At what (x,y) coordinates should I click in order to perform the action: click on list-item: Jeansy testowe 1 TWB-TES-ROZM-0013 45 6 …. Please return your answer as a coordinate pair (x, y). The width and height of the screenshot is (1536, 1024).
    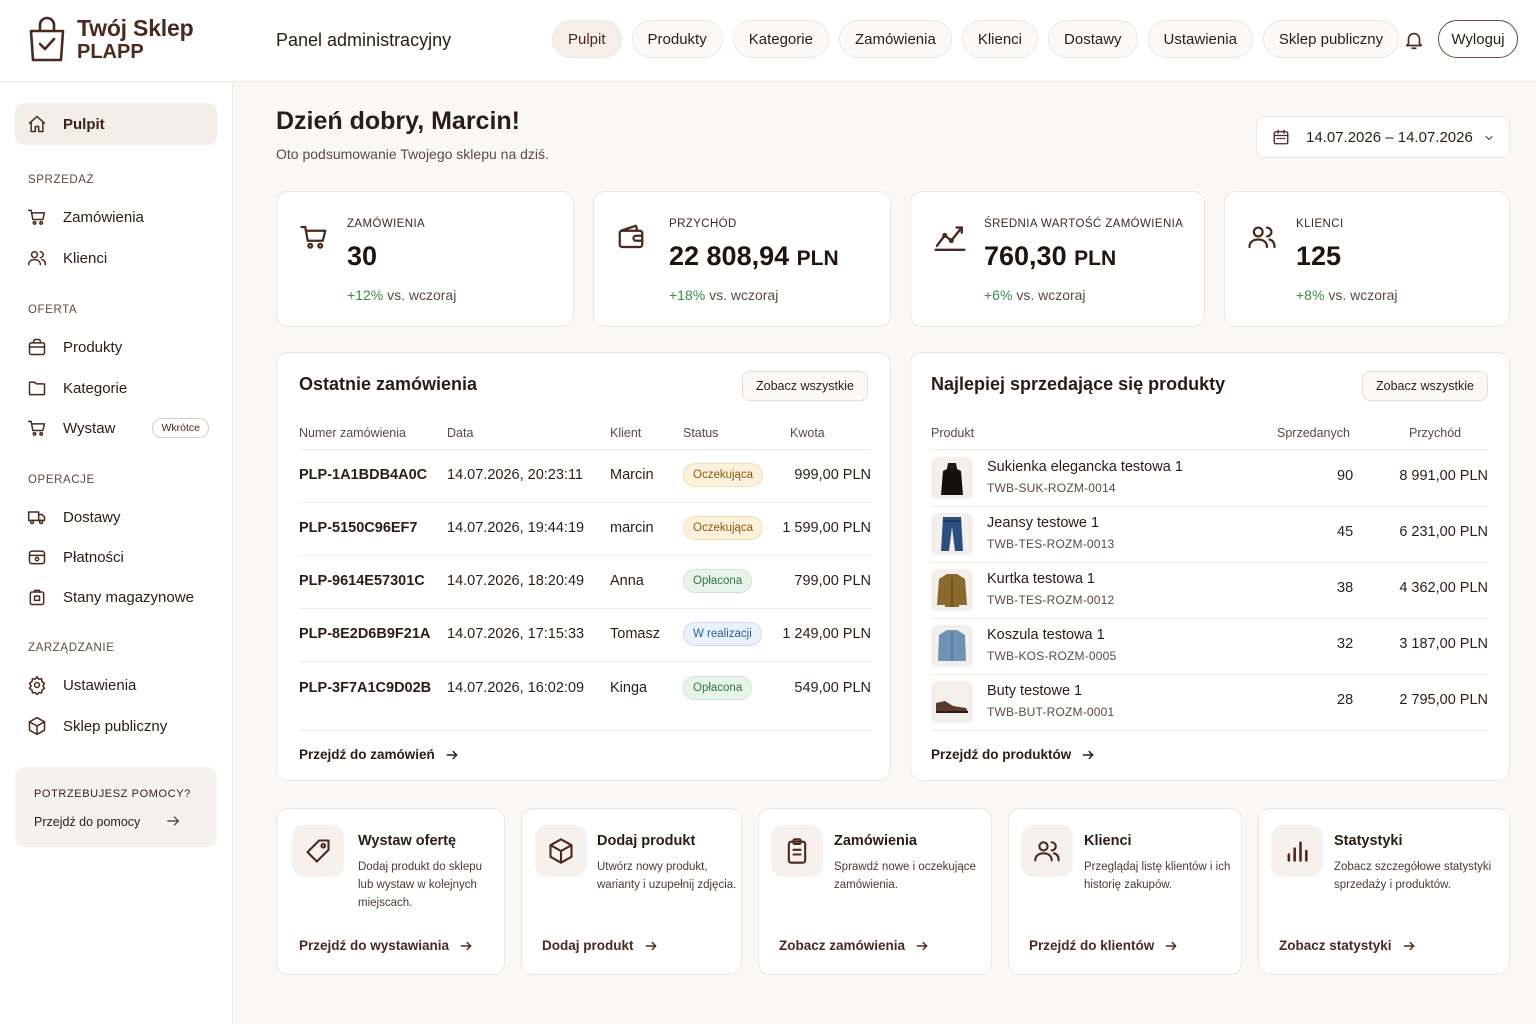
    Looking at the image, I should click on (1209, 535).